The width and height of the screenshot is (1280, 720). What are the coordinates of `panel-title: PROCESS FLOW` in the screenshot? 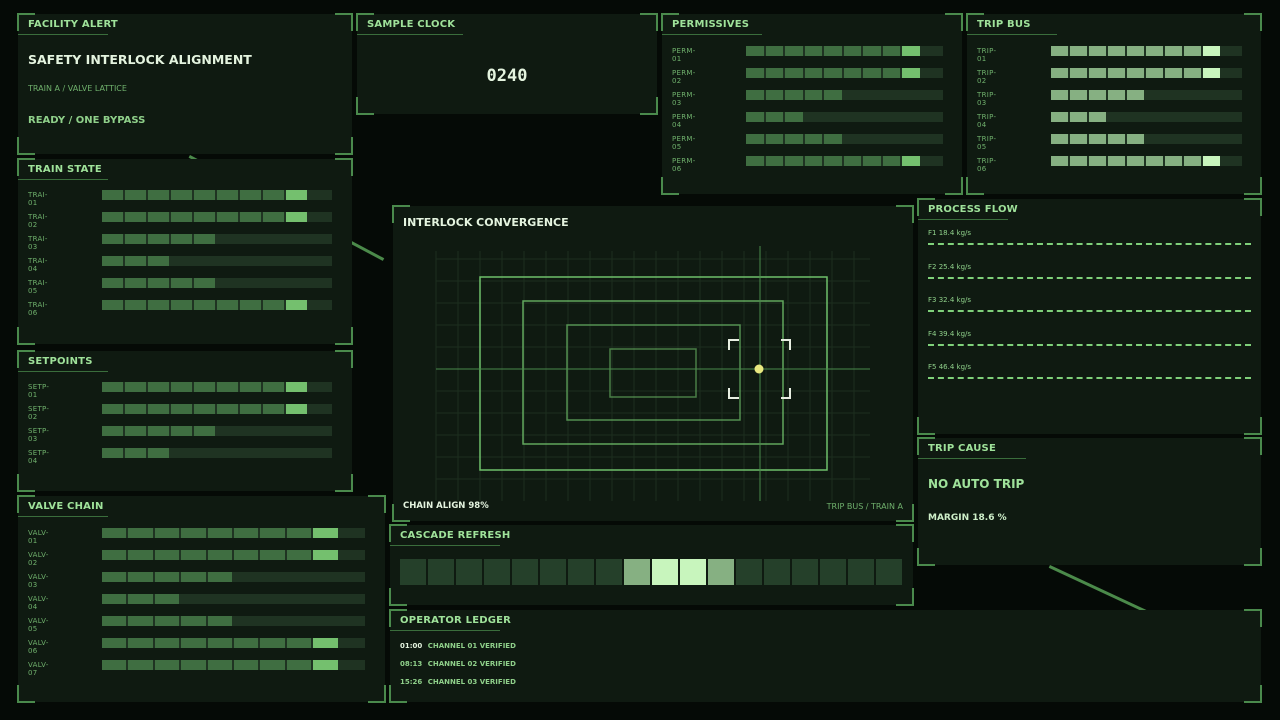 It's located at (973, 209).